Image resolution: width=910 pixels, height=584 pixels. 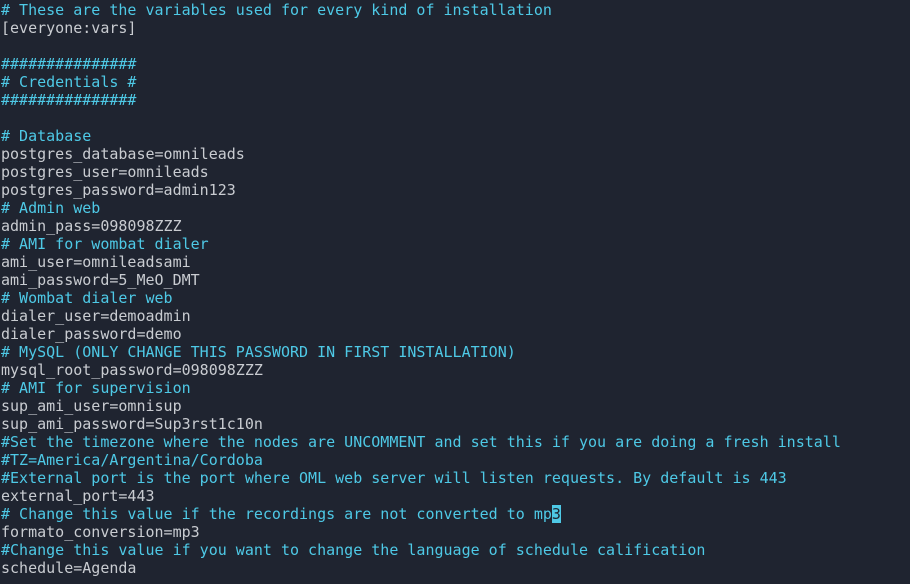 What do you see at coordinates (91, 226) in the screenshot?
I see `config-line: admin_pass=098098ZZZ` at bounding box center [91, 226].